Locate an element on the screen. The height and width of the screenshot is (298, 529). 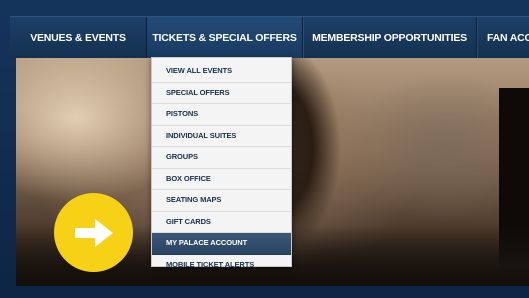
nav-item-tickets-special-offers: TICKETS & SPECIAL OFFERS is located at coordinates (224, 38).